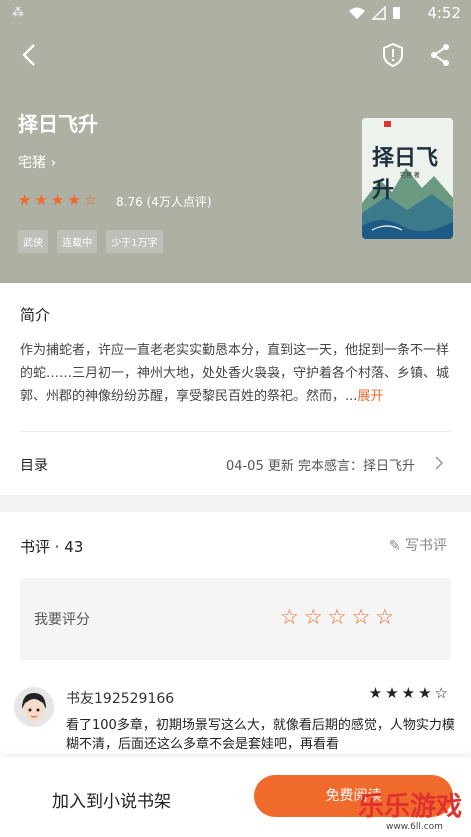  Describe the element at coordinates (120, 699) in the screenshot. I see `review-username: 书友192529166` at that location.